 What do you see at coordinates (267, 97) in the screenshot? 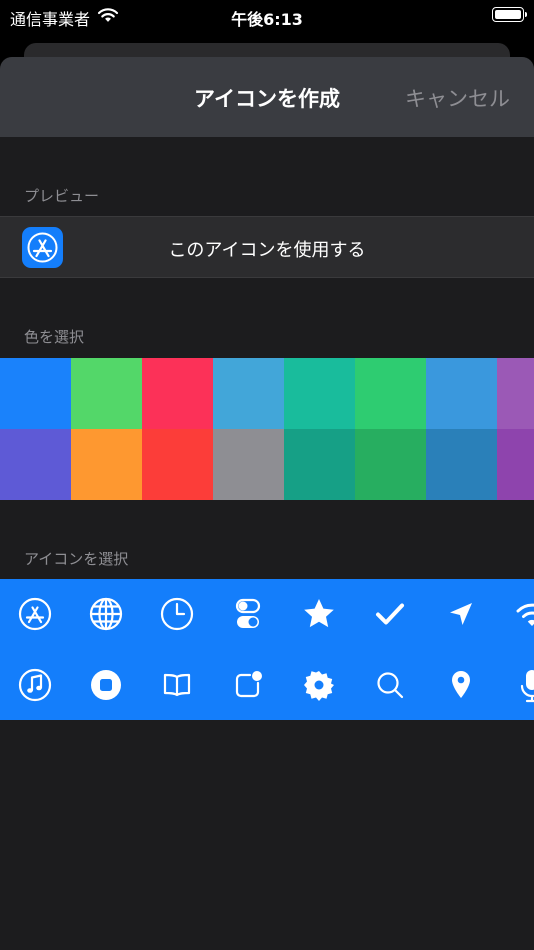
I see `navigation-bar: アイコンを作成 キャンセル` at bounding box center [267, 97].